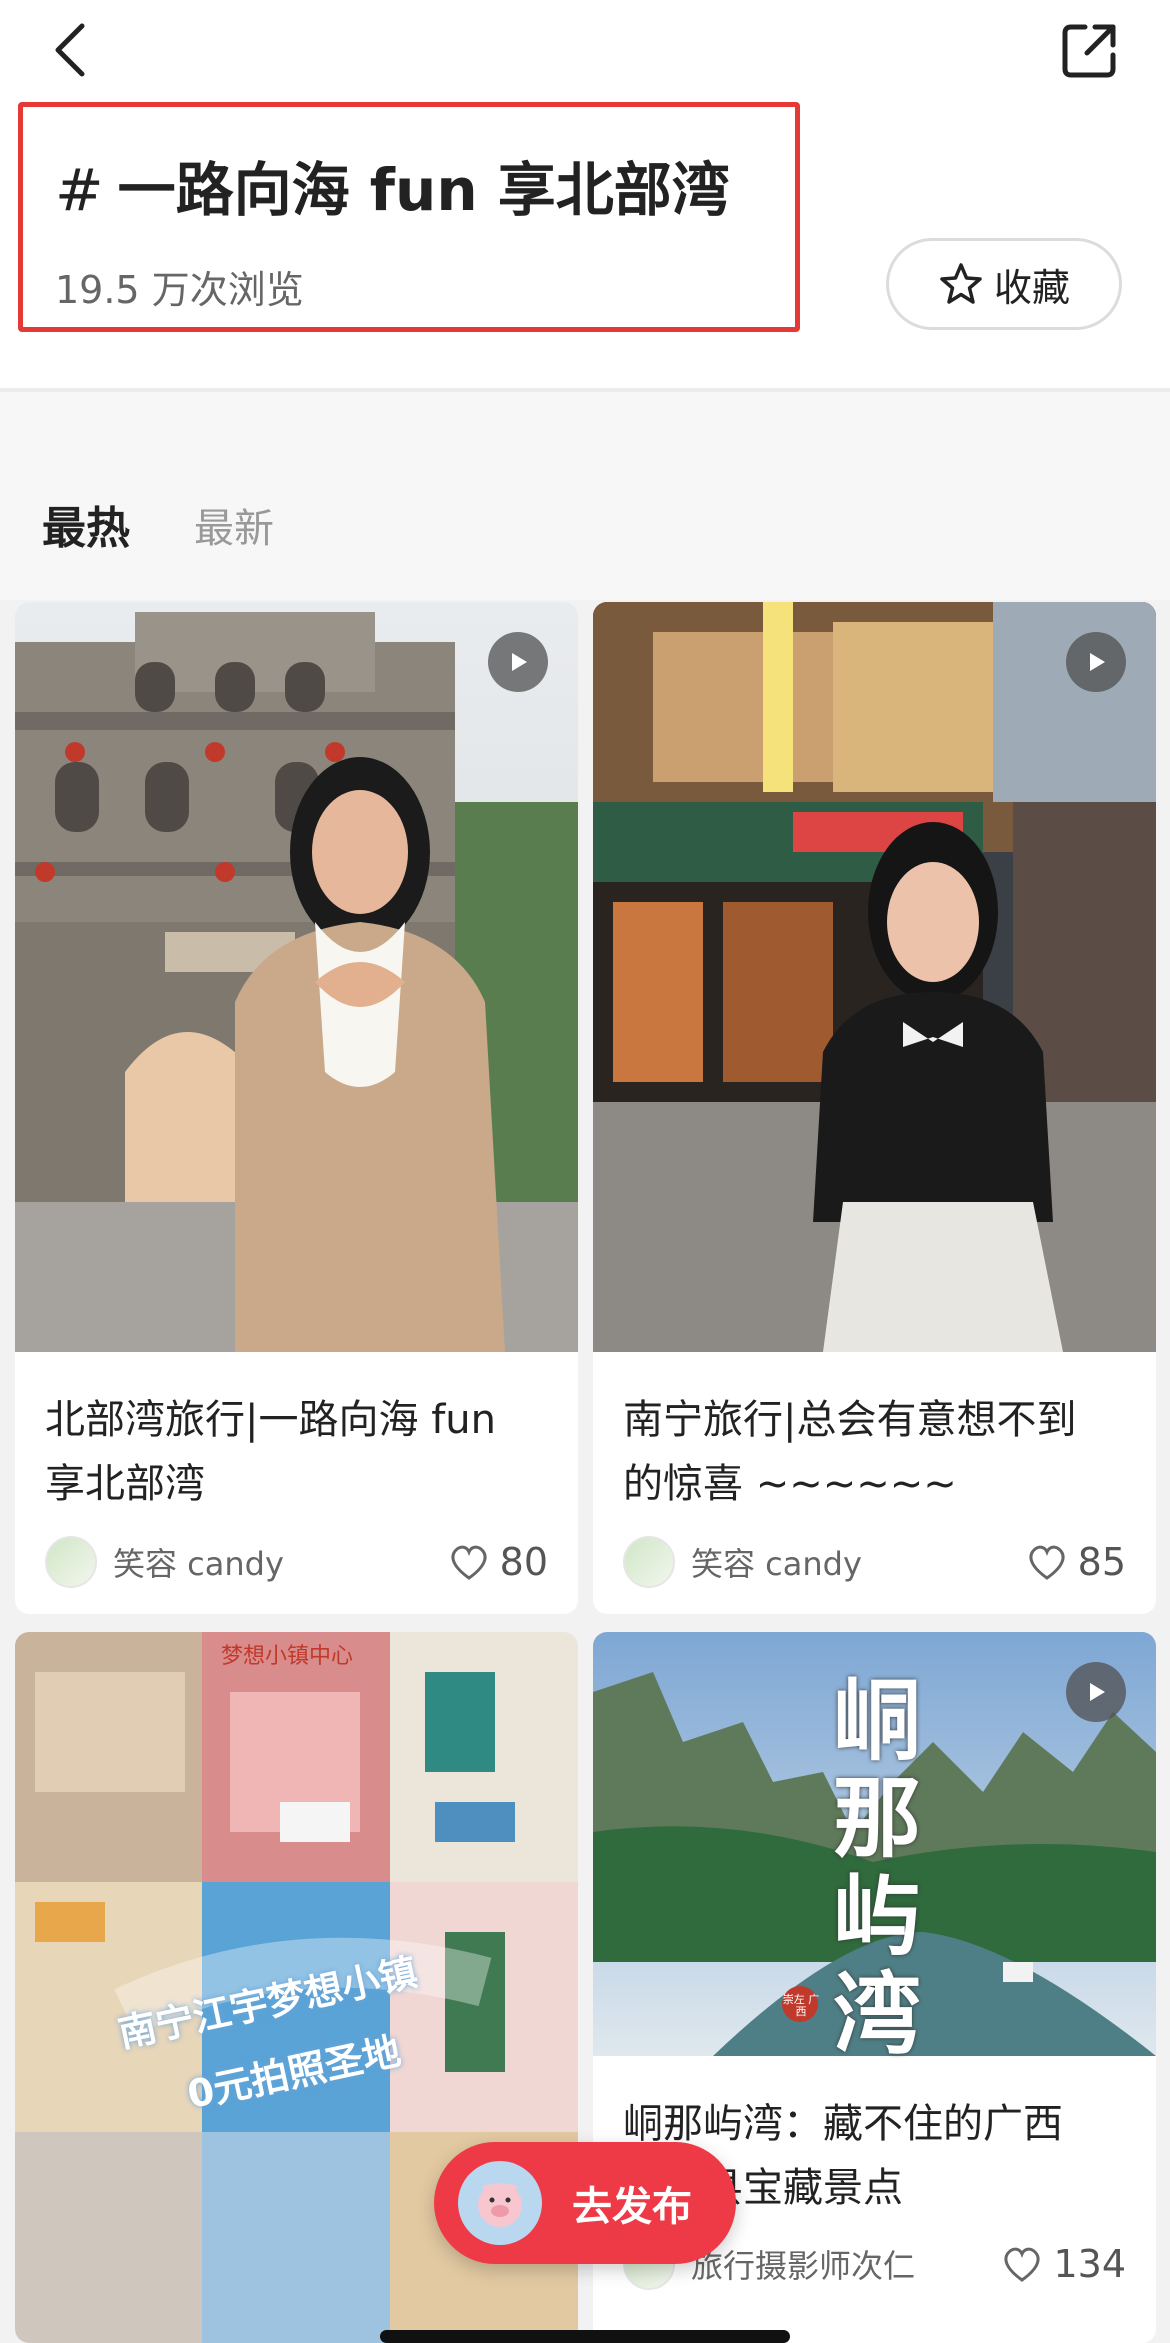  Describe the element at coordinates (79, 190) in the screenshot. I see `hash-symbol: #` at that location.